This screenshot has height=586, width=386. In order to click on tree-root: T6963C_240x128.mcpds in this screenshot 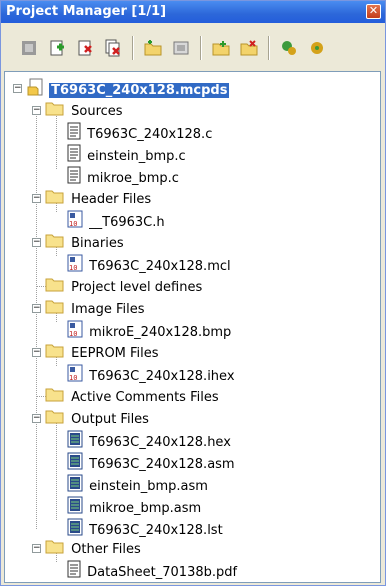, I will do `click(128, 89)`.